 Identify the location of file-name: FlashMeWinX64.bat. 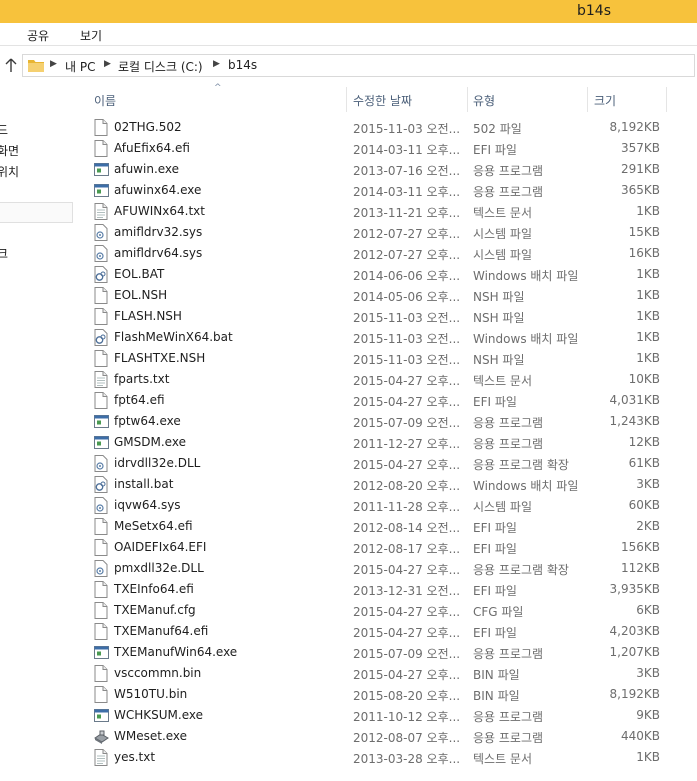
(173, 337).